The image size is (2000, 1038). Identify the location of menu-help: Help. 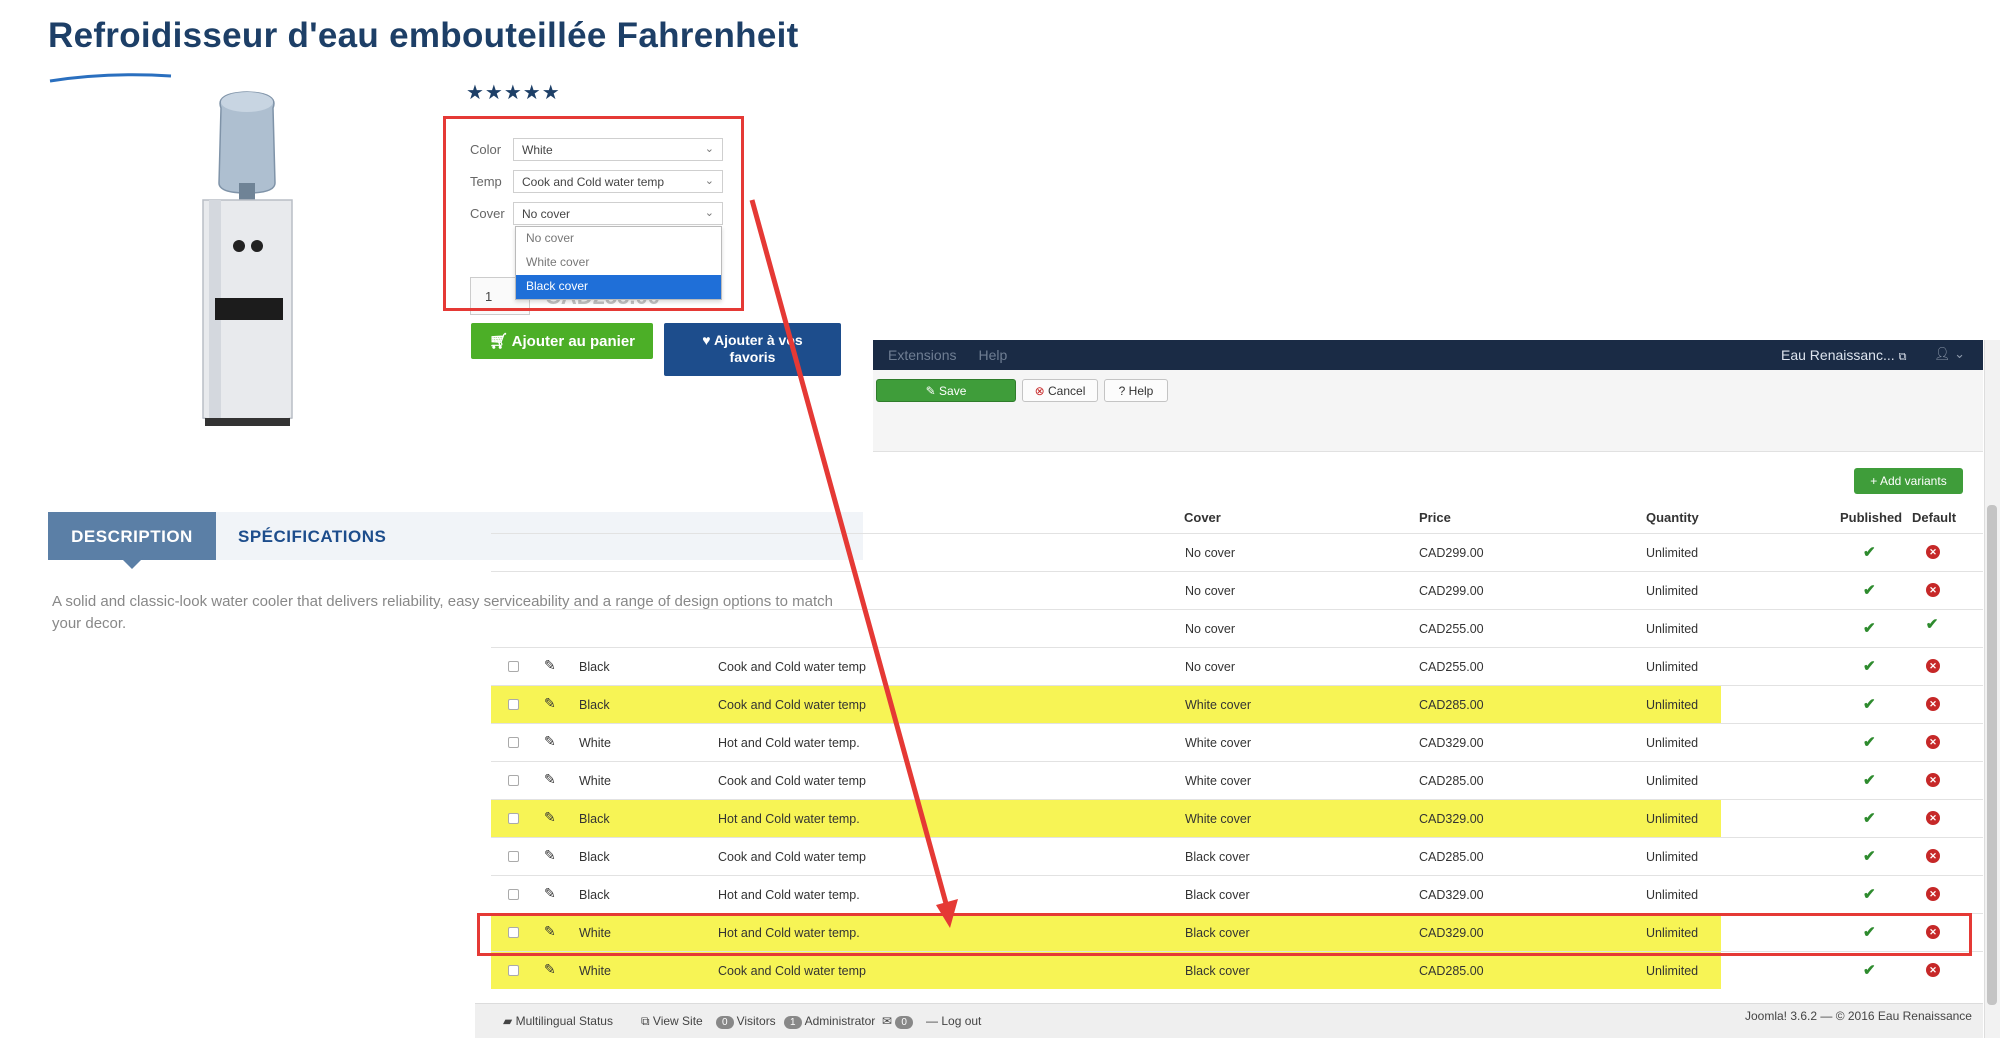
(992, 355).